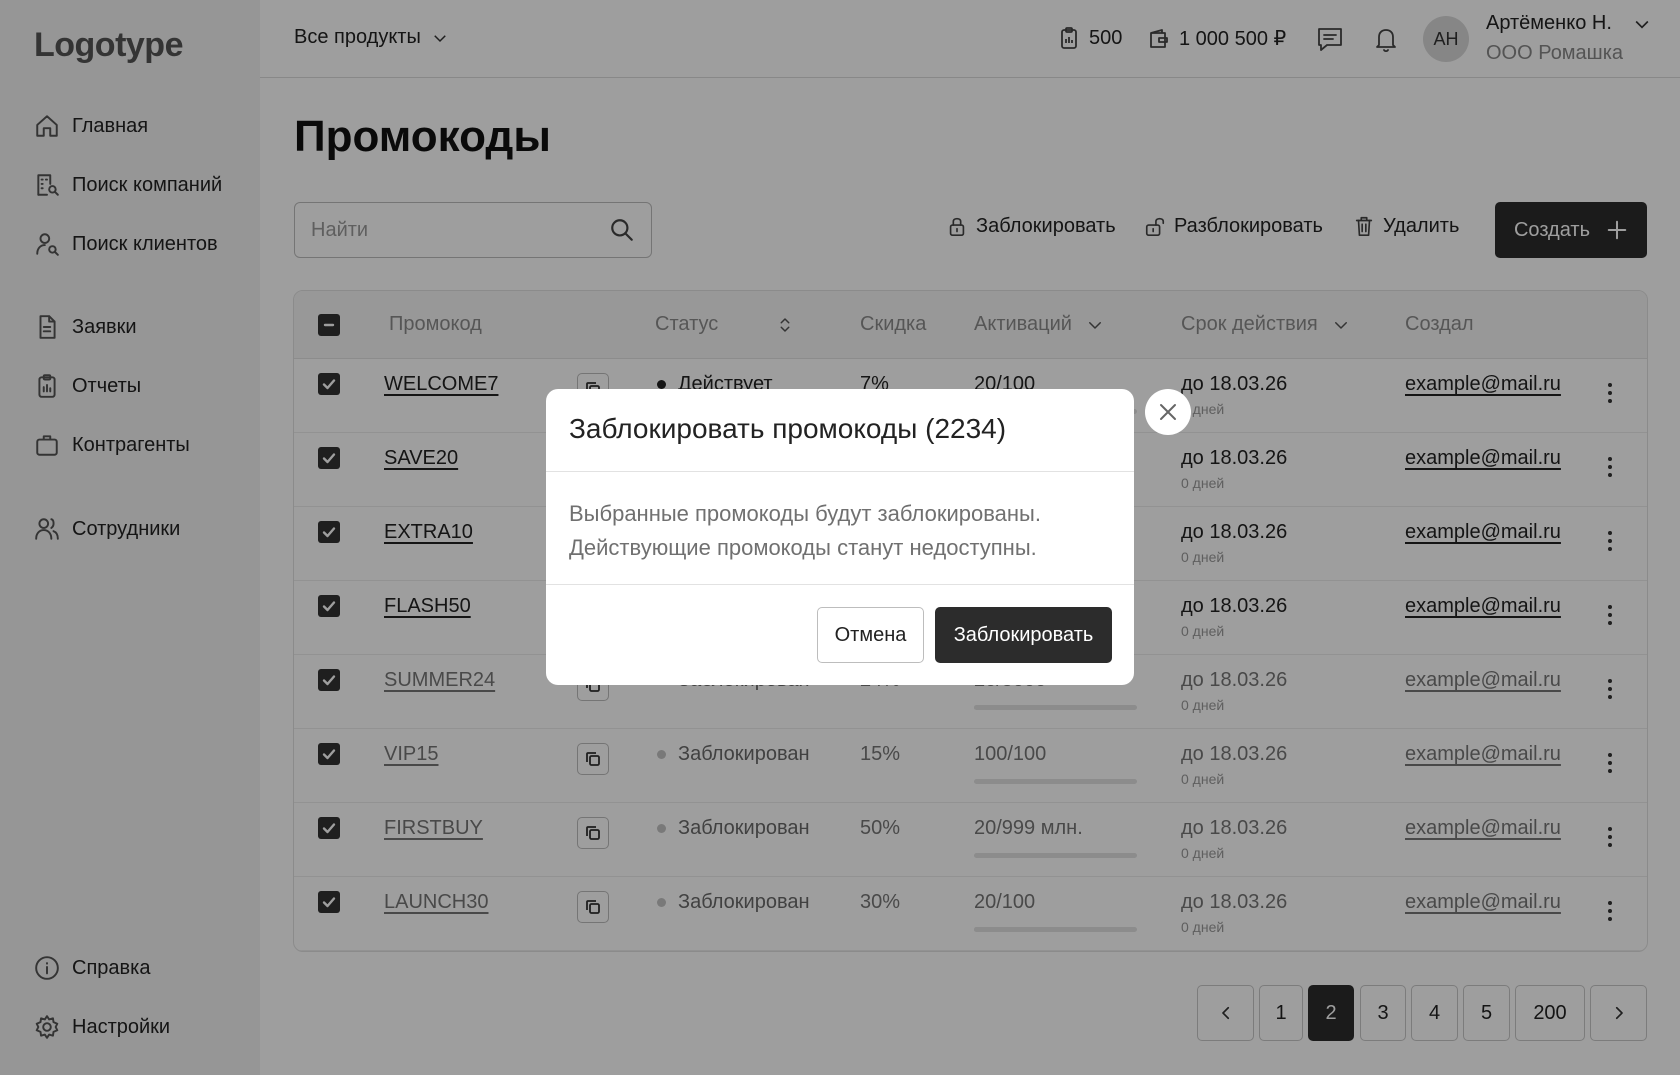  I want to click on close-dialog-button, so click(1168, 412).